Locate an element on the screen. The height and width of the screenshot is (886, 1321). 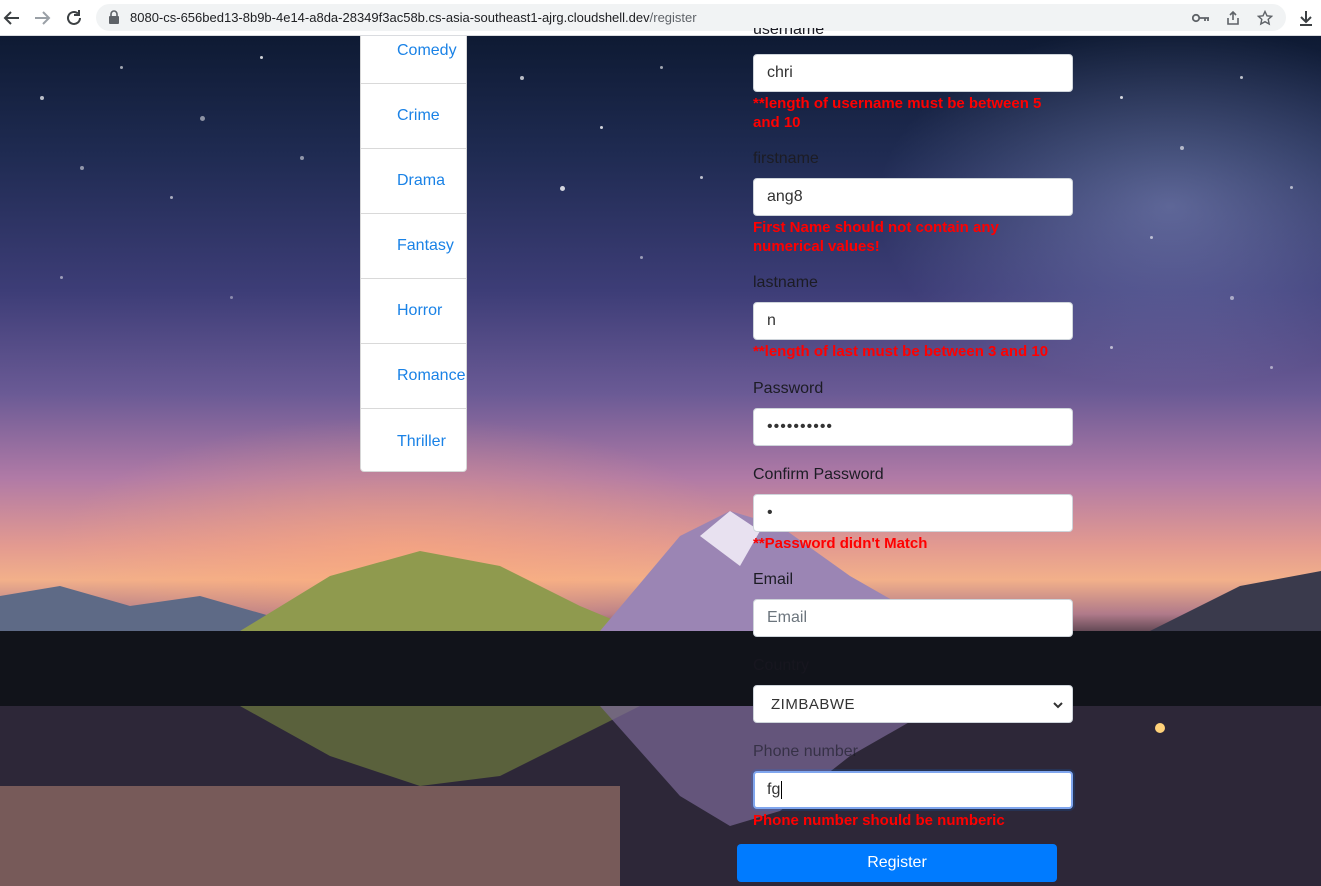
email-field: Email is located at coordinates (913, 618).